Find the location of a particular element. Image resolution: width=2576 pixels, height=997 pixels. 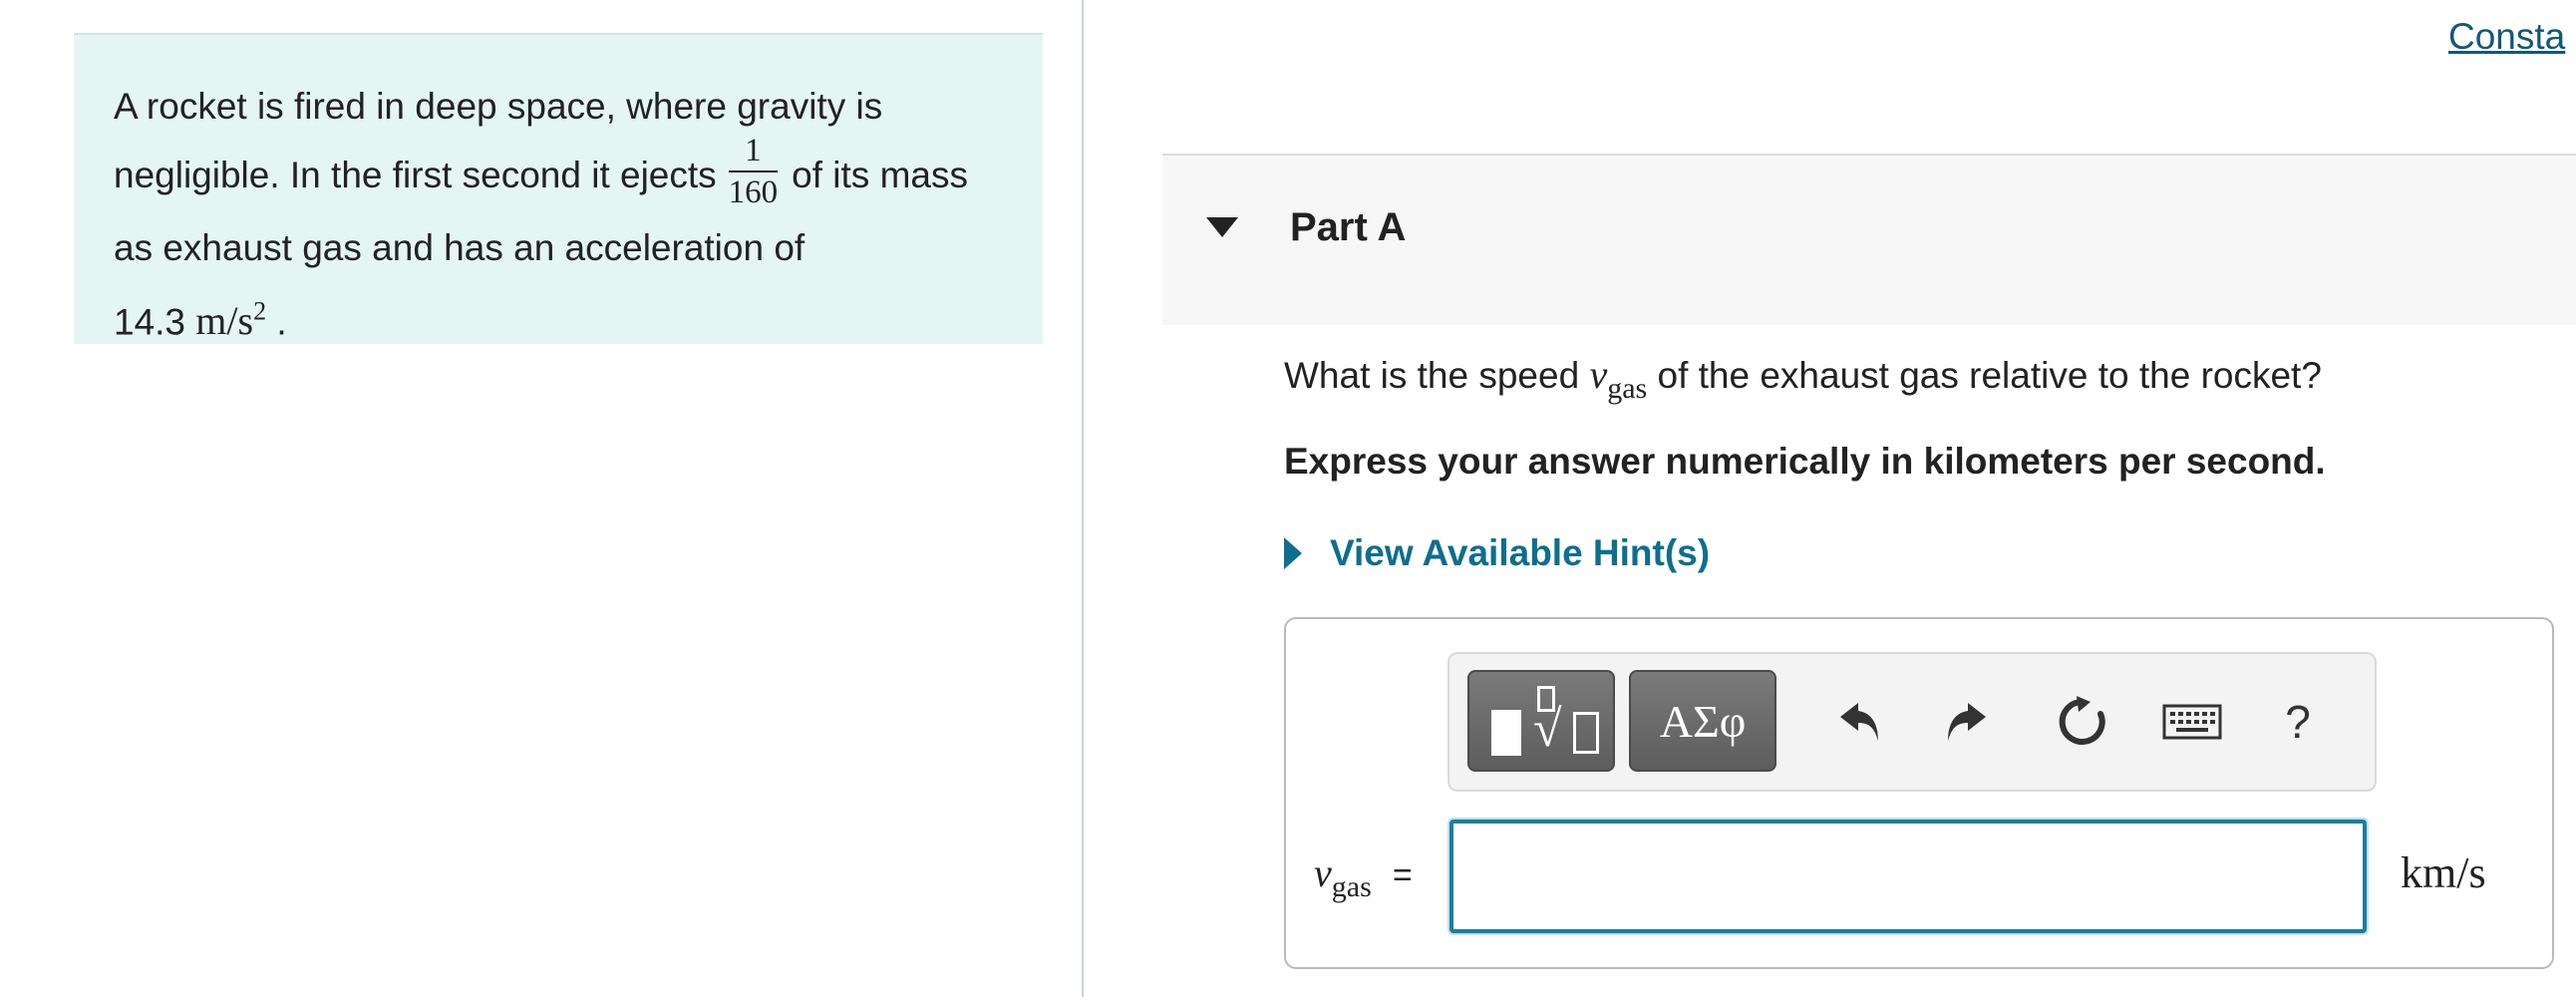

answer-label: vgas = is located at coordinates (1363, 876).